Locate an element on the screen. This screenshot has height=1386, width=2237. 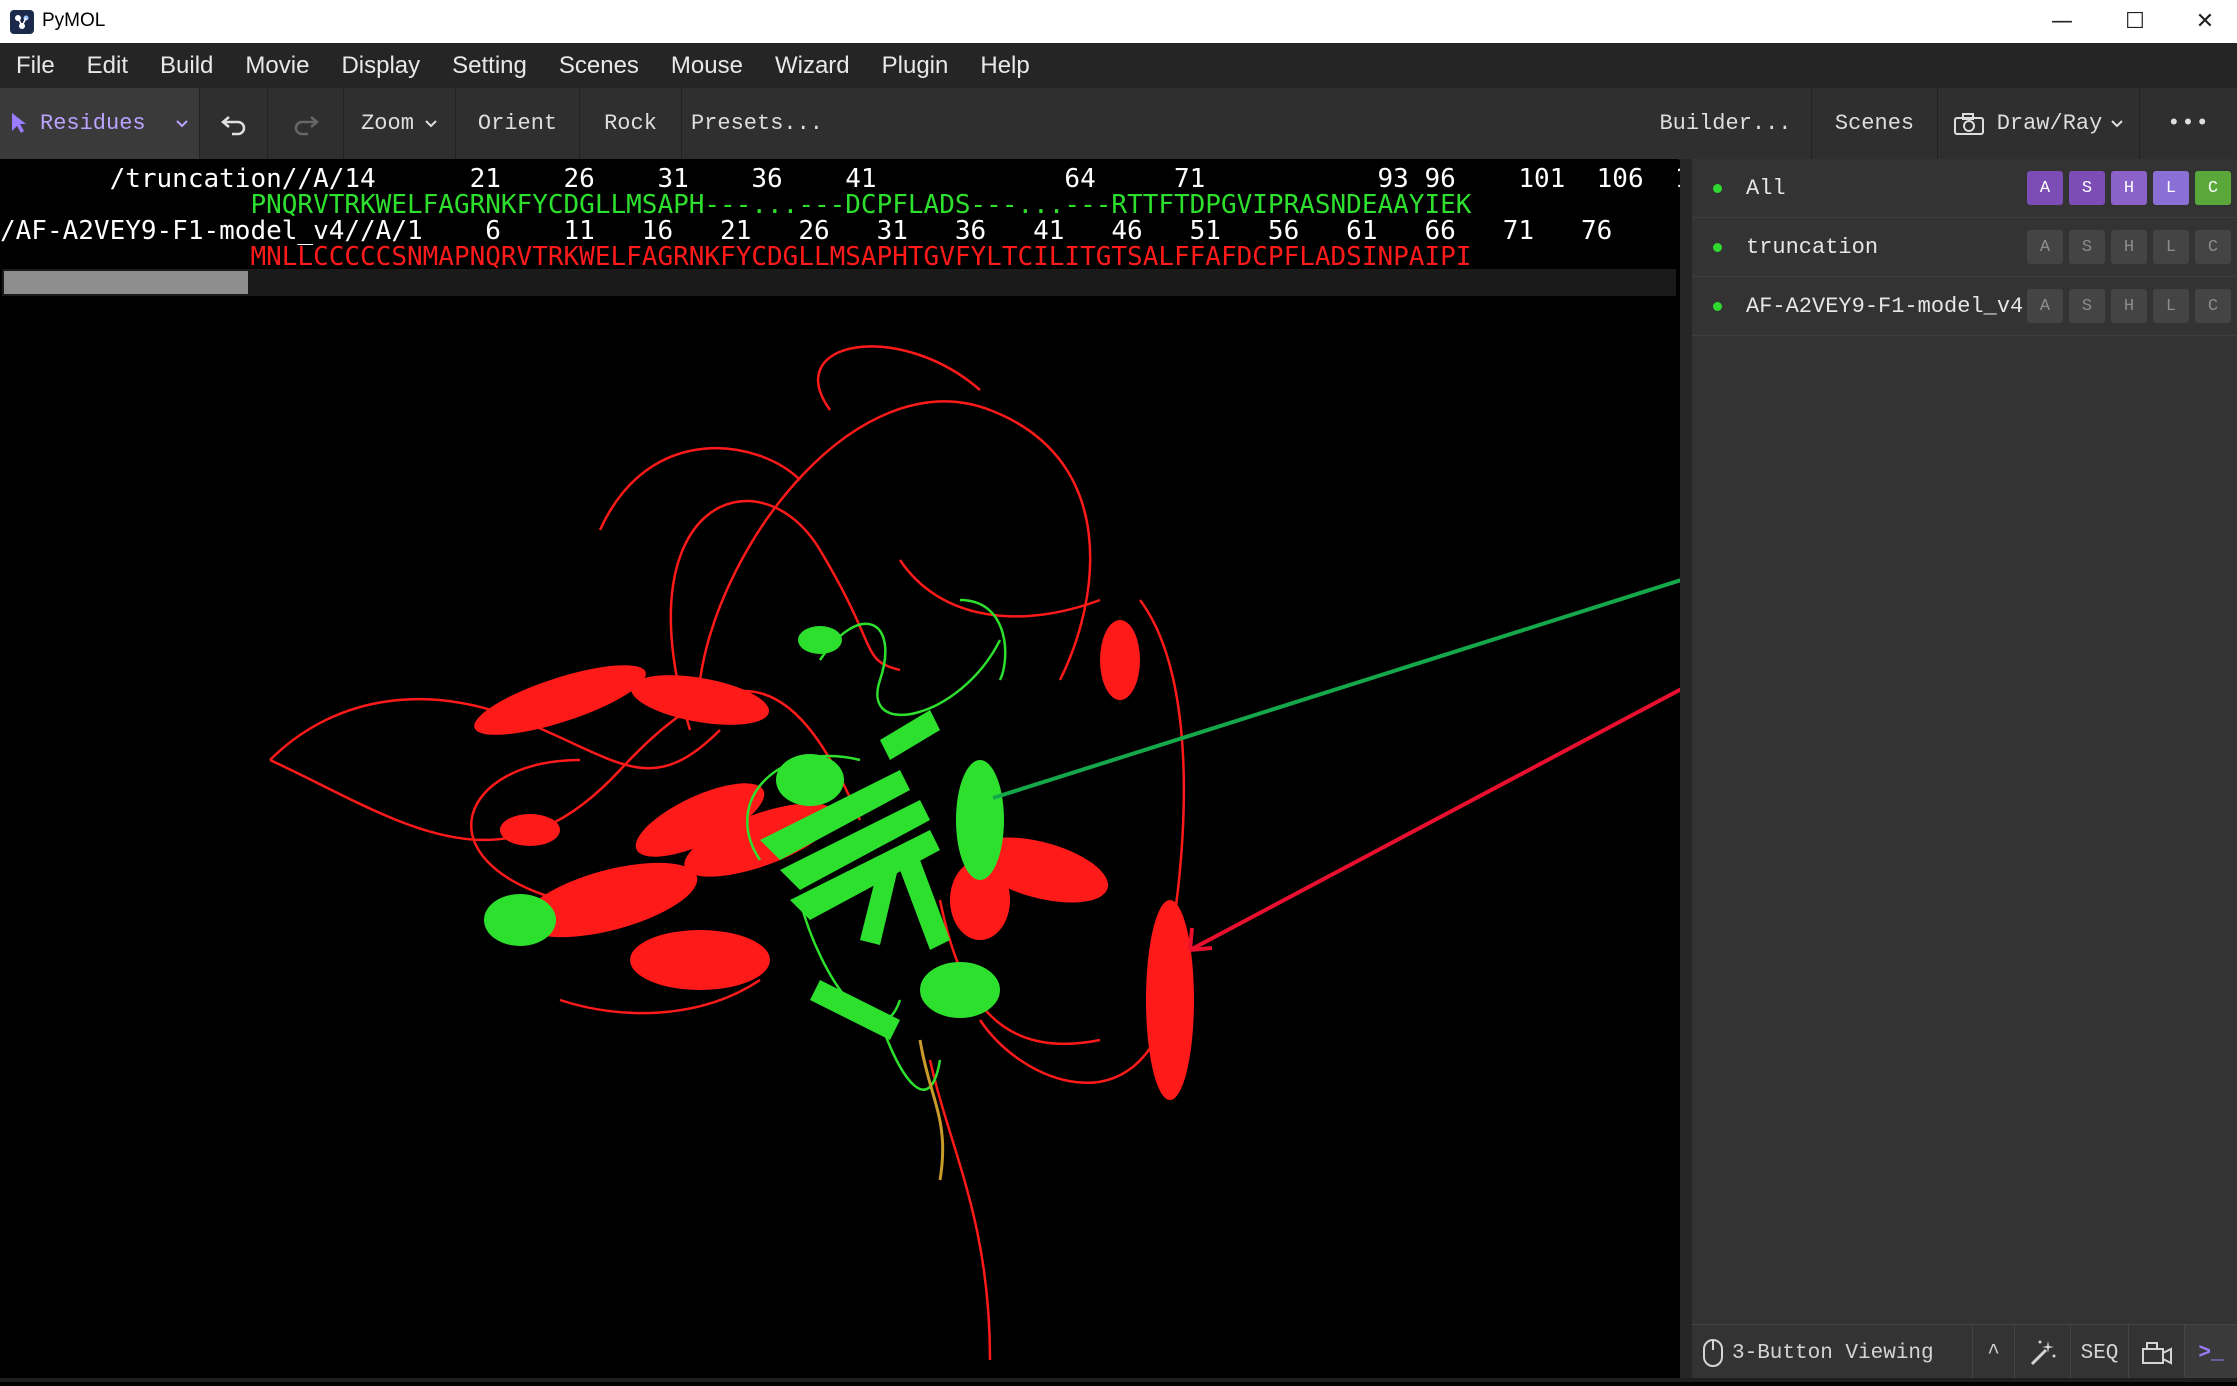
zoom-dropdown: Zoom is located at coordinates (400, 123).